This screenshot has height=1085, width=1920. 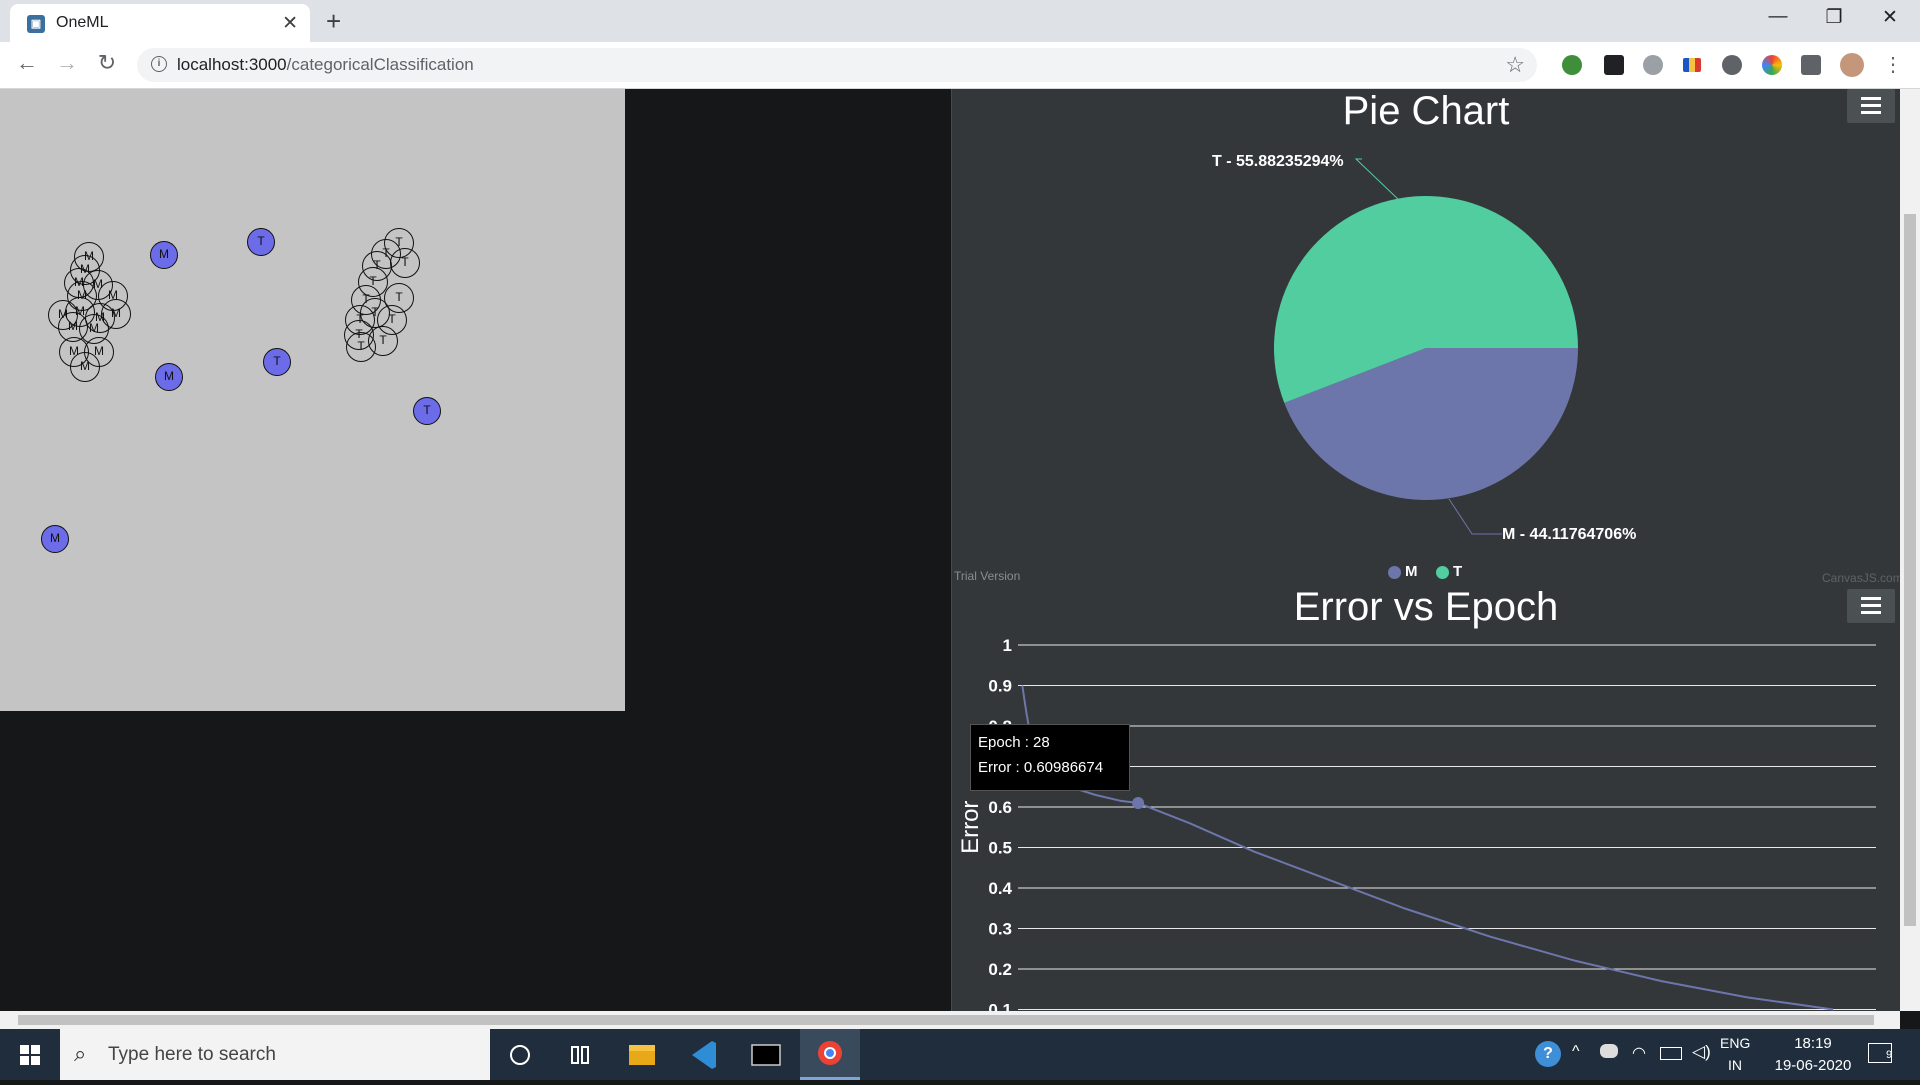 I want to click on y-tick-label: 0.5, so click(x=1000, y=848).